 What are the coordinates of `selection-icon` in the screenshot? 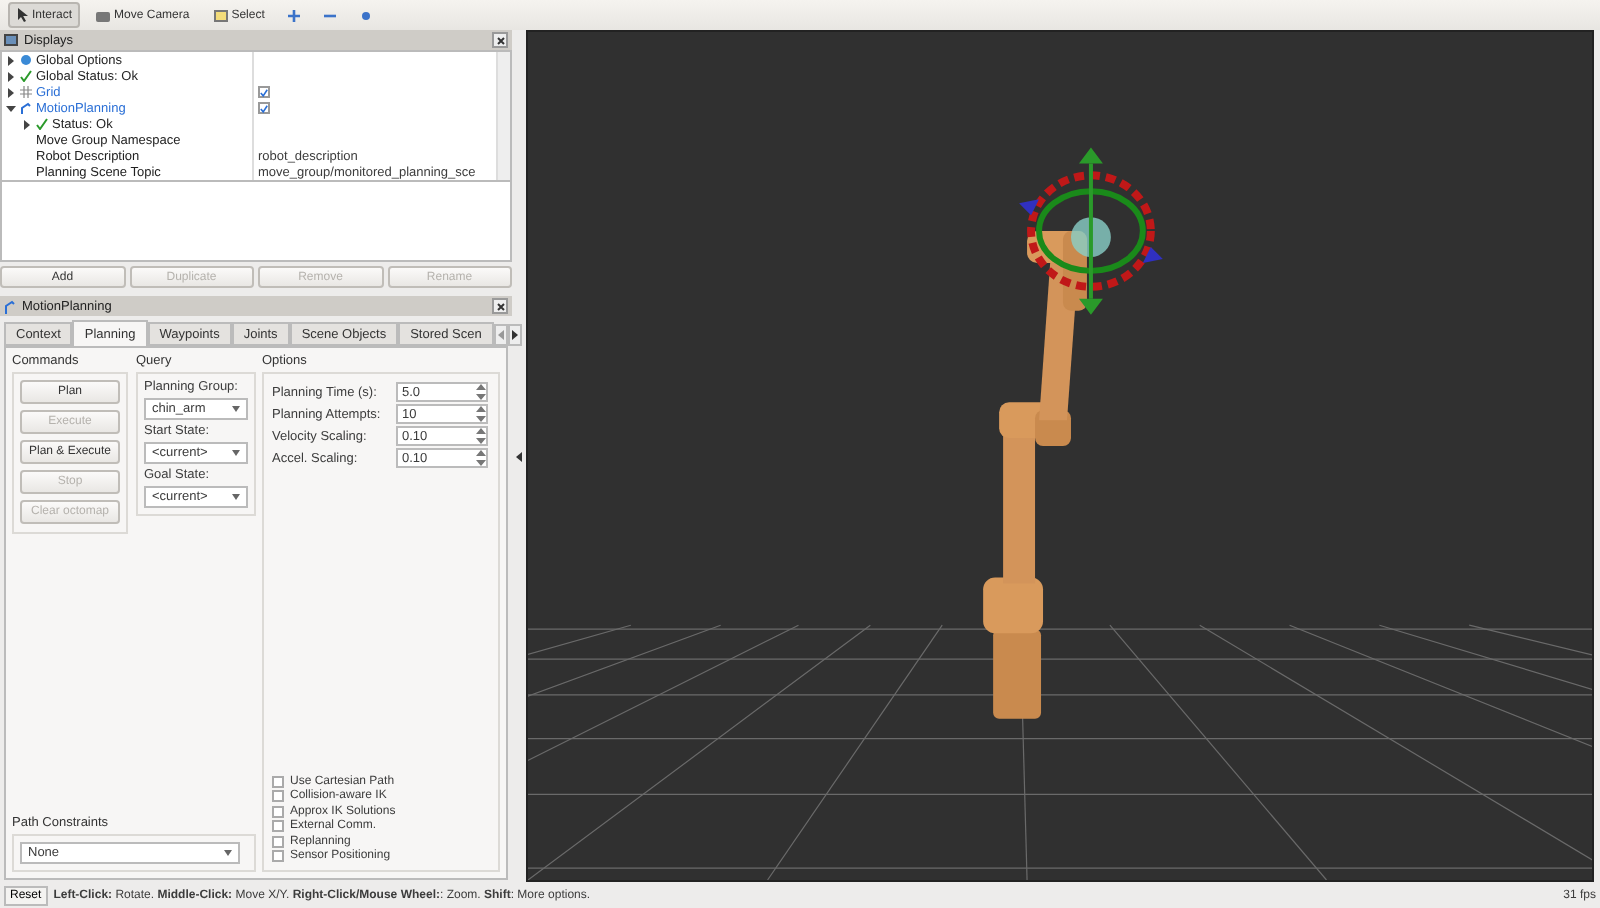 It's located at (220, 15).